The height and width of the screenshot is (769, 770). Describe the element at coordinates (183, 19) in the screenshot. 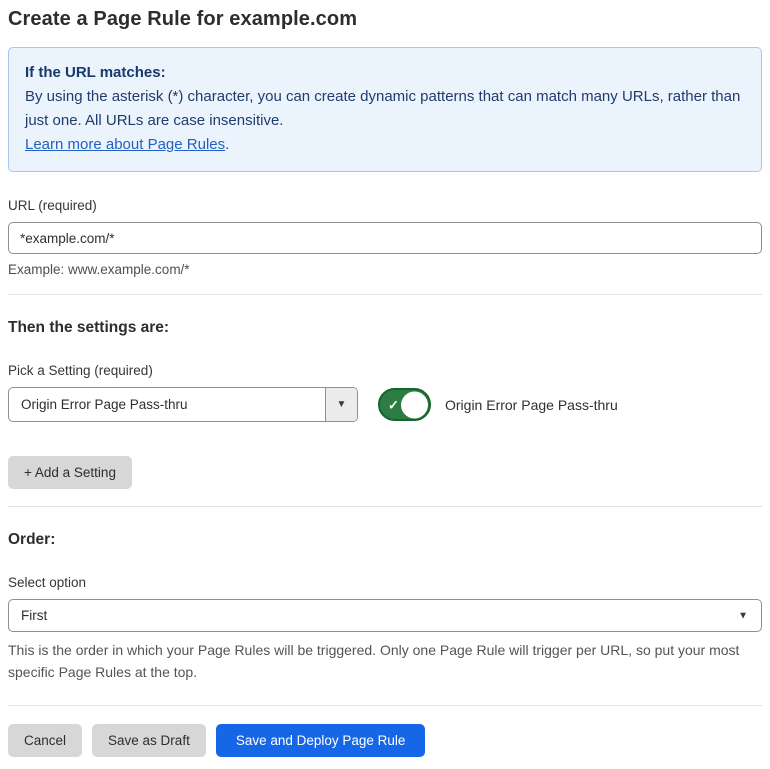

I see `page-title: Create a Page Rule for example.com` at that location.